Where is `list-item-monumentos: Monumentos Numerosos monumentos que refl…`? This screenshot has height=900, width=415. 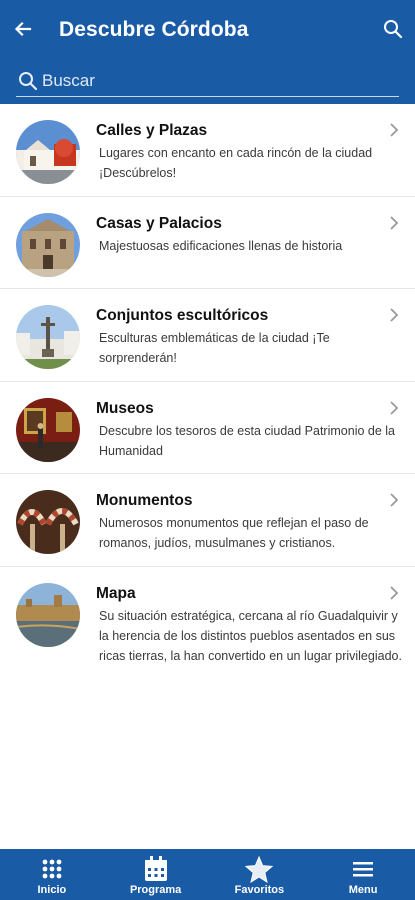
list-item-monumentos: Monumentos Numerosos monumentos que refl… is located at coordinates (207, 520).